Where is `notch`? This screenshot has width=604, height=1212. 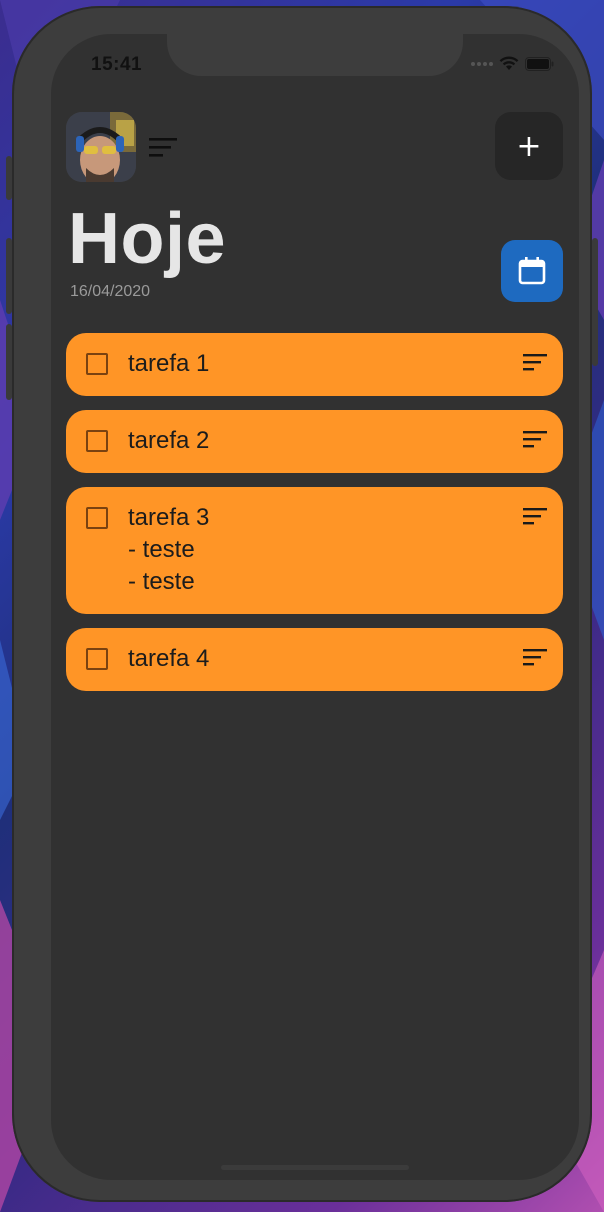 notch is located at coordinates (315, 55).